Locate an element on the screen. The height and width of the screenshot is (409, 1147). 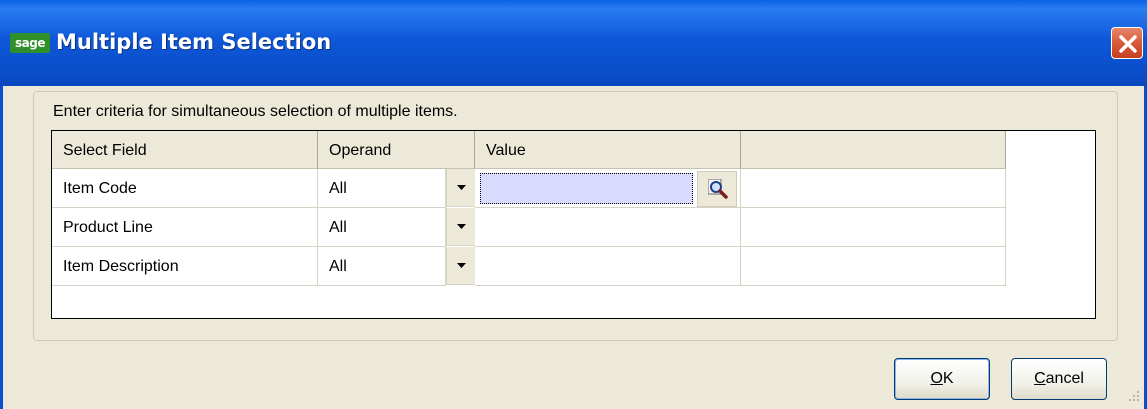
column-header-blank is located at coordinates (873, 150).